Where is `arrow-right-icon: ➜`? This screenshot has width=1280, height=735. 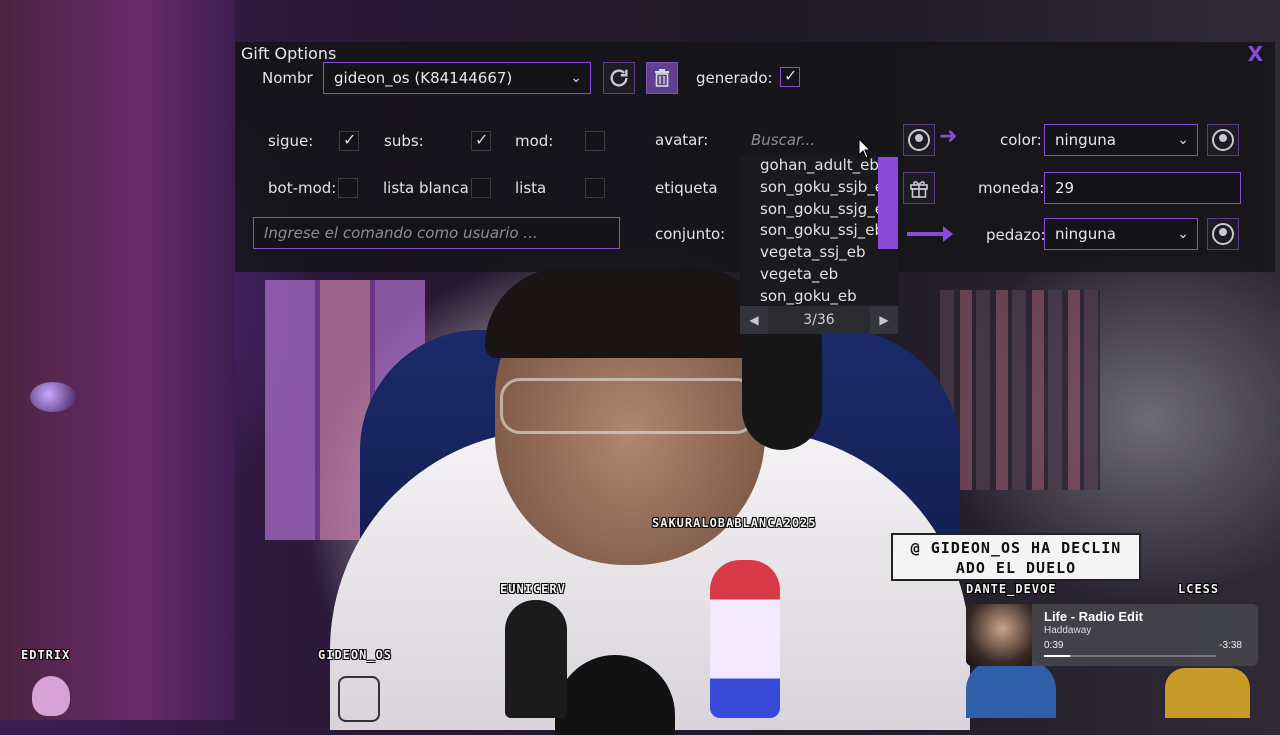 arrow-right-icon: ➜ is located at coordinates (948, 136).